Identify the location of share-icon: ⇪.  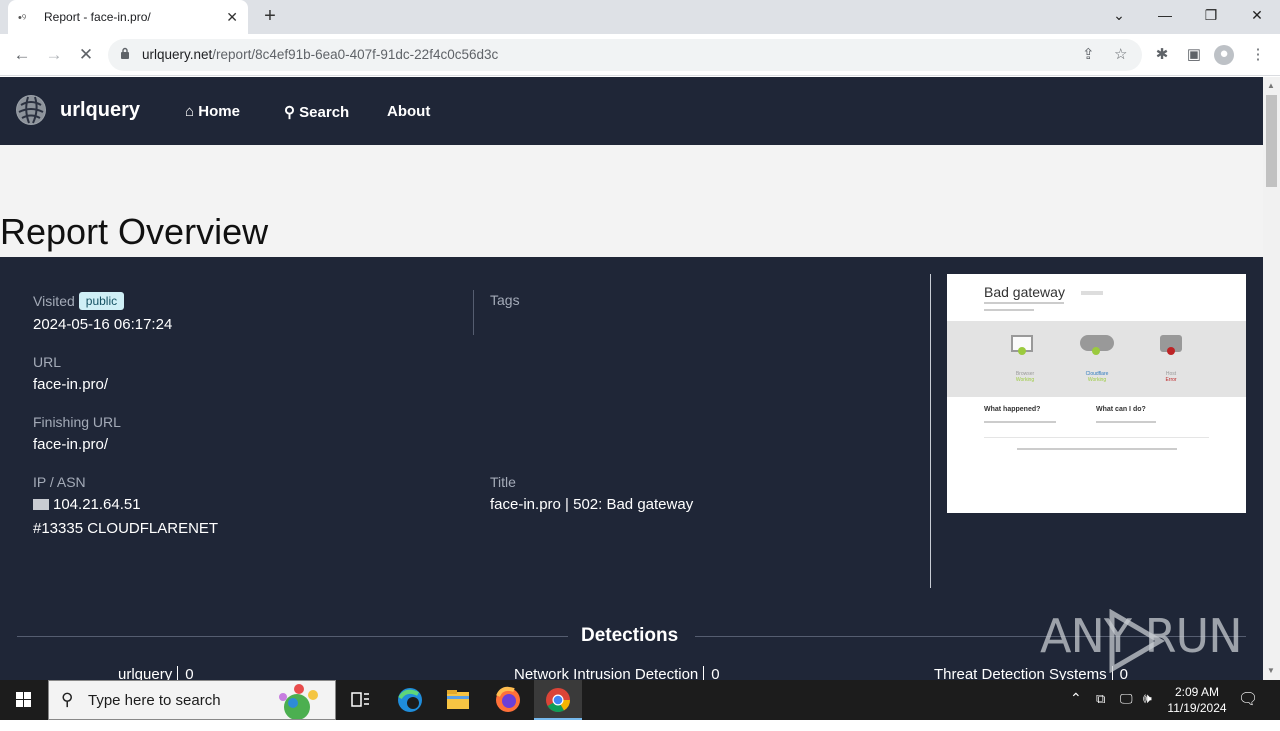
(1088, 54).